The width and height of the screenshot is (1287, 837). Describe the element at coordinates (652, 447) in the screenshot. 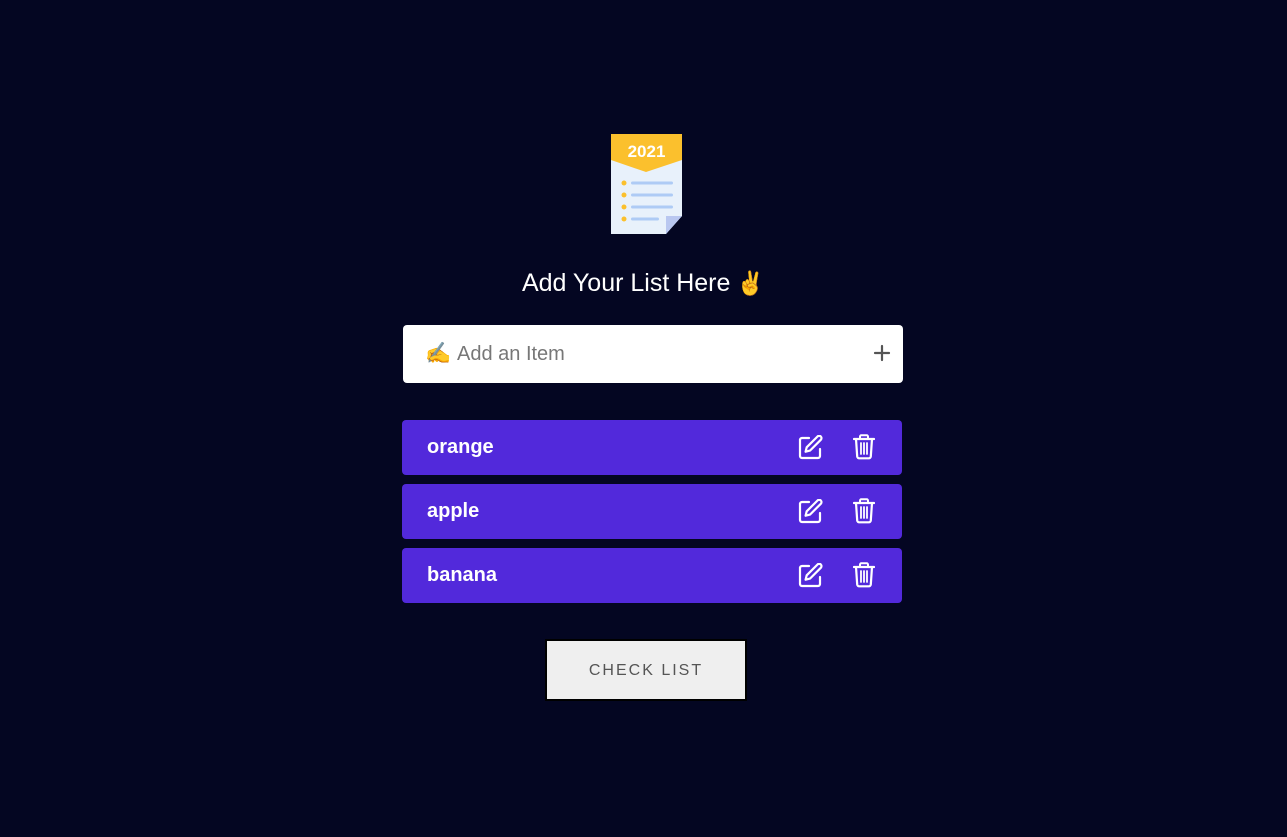

I see `list-item: orange` at that location.